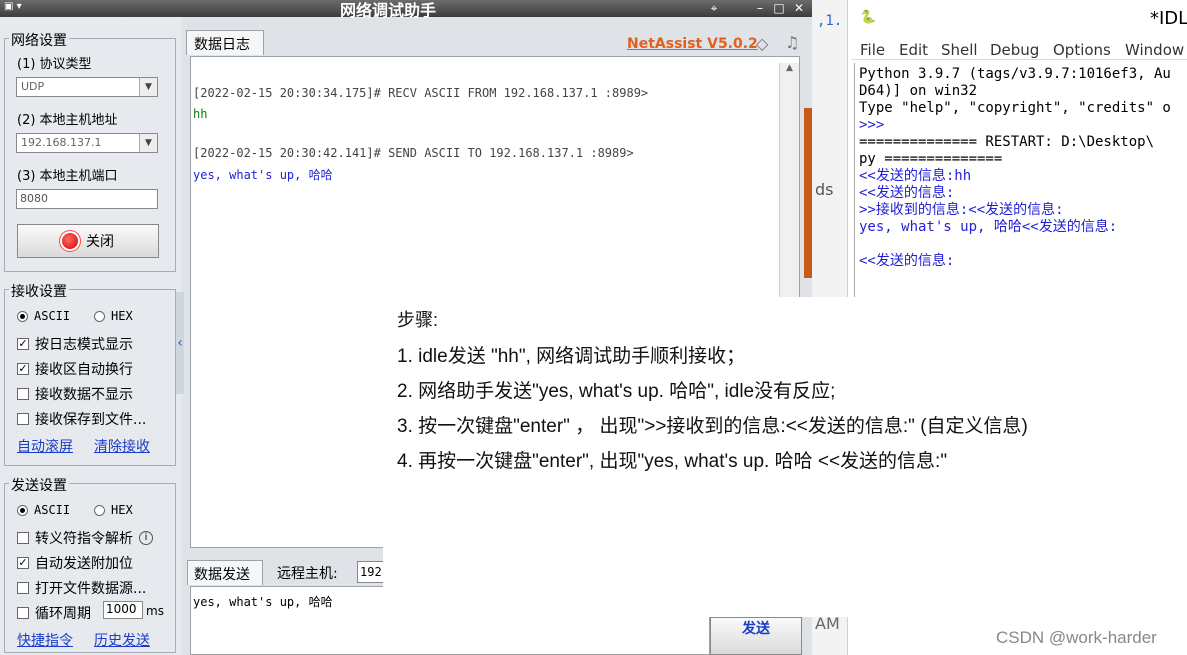 The image size is (1187, 655). What do you see at coordinates (123, 610) in the screenshot?
I see `cycle-period-input: 1000` at bounding box center [123, 610].